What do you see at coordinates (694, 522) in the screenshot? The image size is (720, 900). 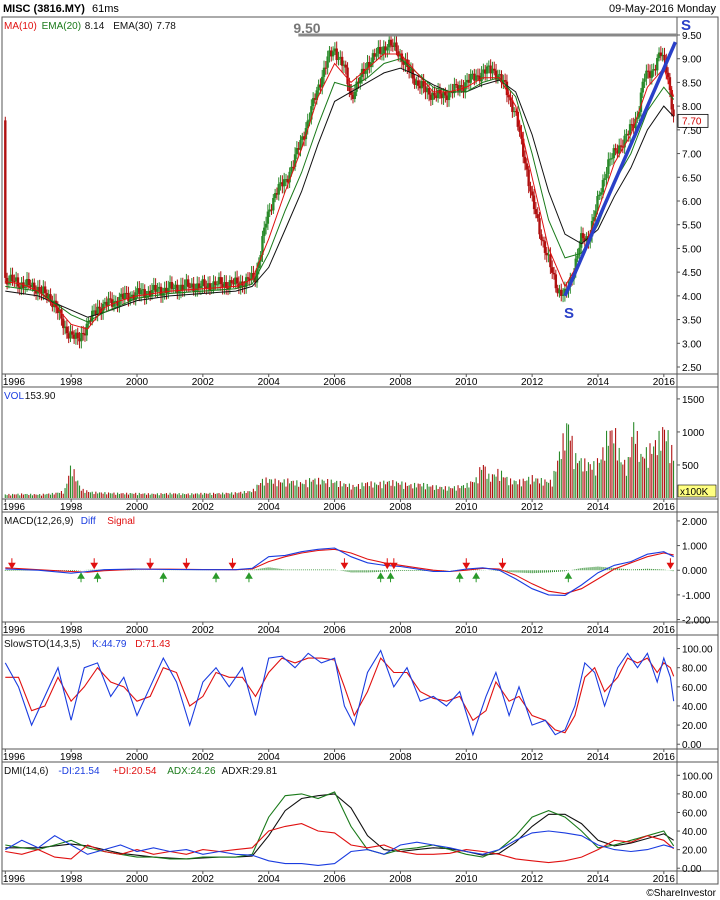 I see `y-tick-label: 2.000` at bounding box center [694, 522].